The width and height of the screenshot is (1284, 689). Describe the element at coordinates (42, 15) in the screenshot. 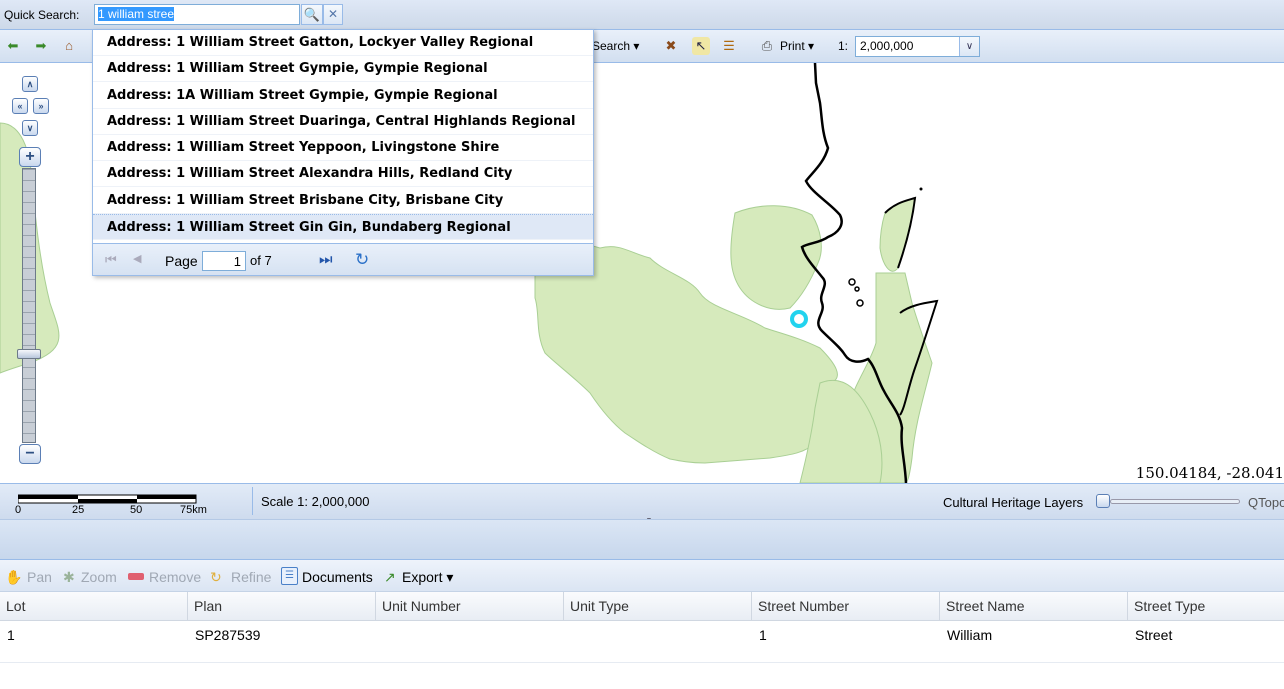

I see `quick-search-label: Quick Search:` at that location.